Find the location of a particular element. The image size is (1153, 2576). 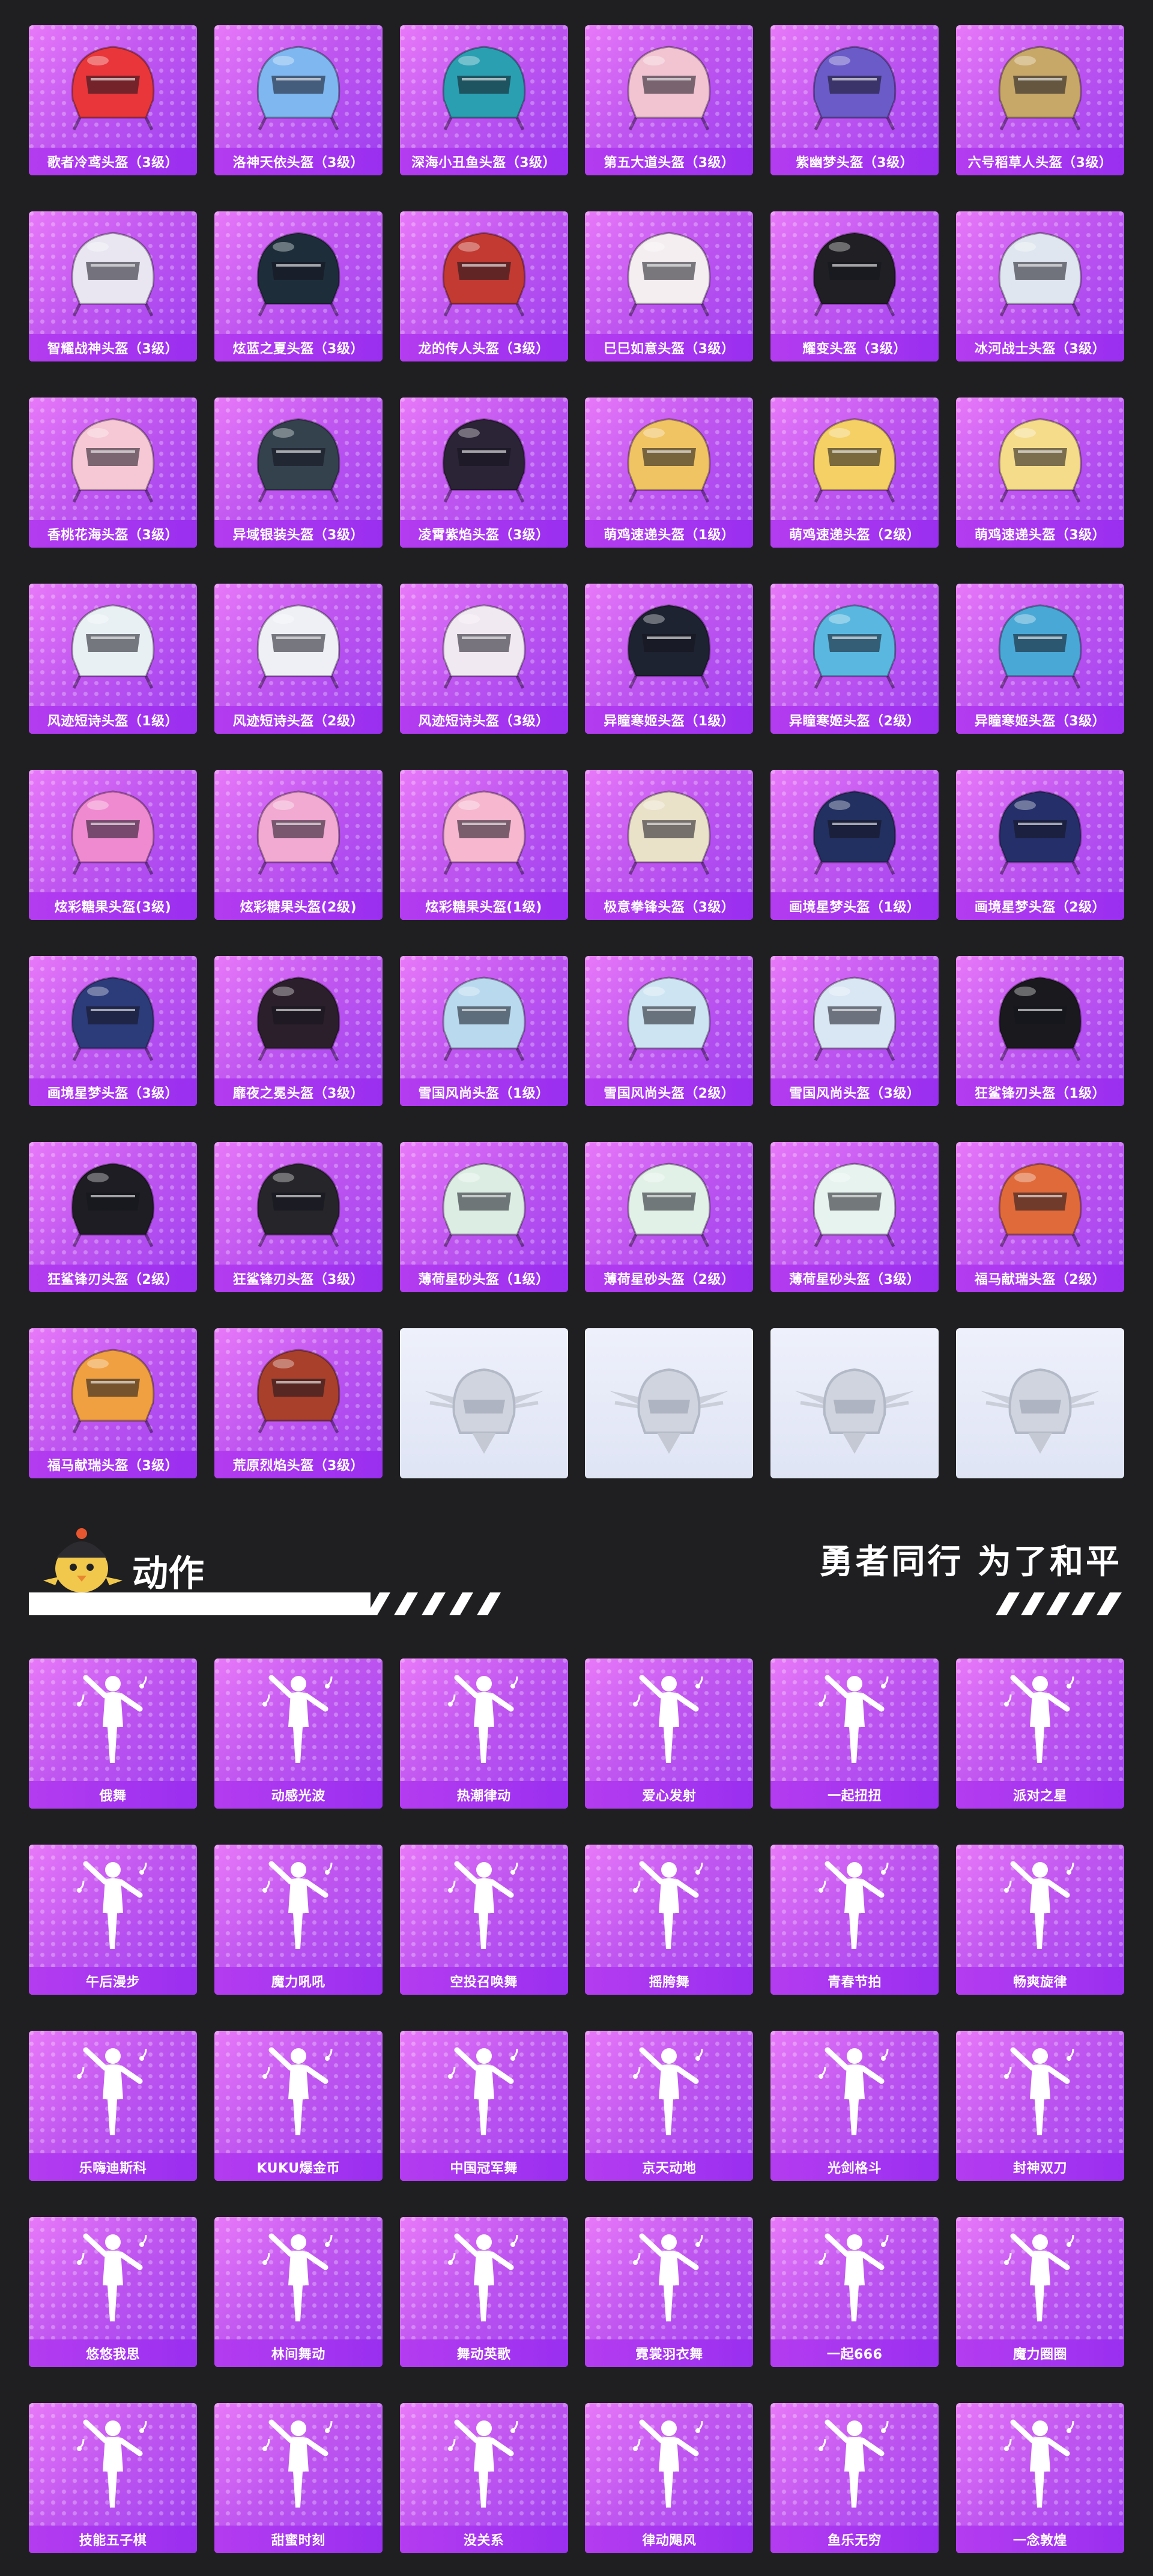

helmet-name: 深海小丑鱼头盔（3级） is located at coordinates (483, 163).